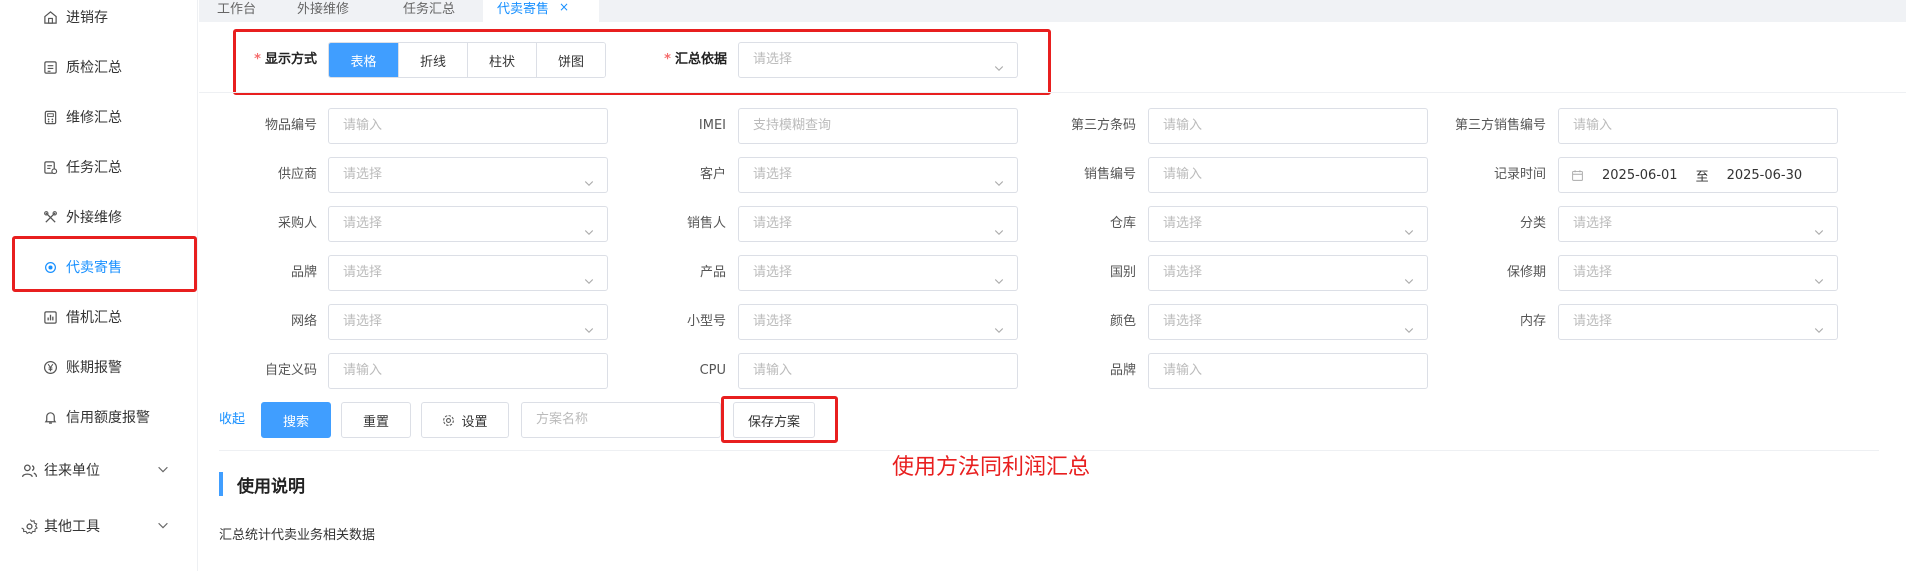 This screenshot has height=571, width=1906. I want to click on cpu-input: 请输入, so click(878, 371).